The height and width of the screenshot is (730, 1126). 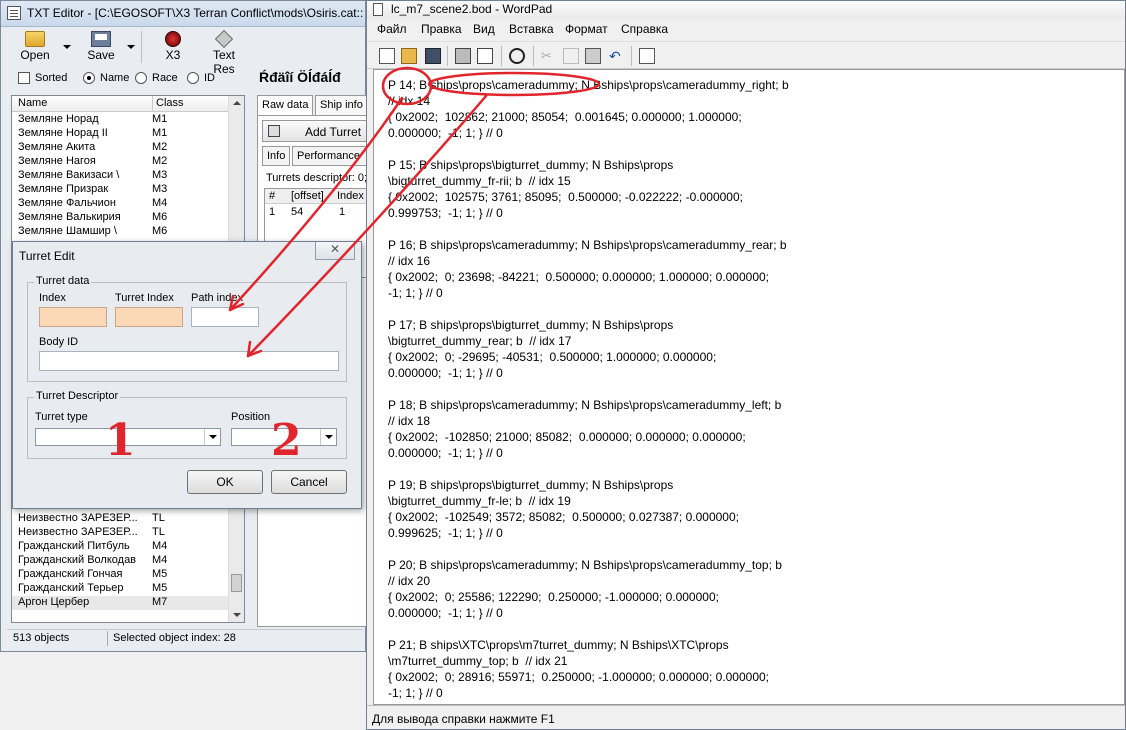 I want to click on menu-bar: Файл Правка Вид Вставка Формат Справка, so click(x=746, y=29).